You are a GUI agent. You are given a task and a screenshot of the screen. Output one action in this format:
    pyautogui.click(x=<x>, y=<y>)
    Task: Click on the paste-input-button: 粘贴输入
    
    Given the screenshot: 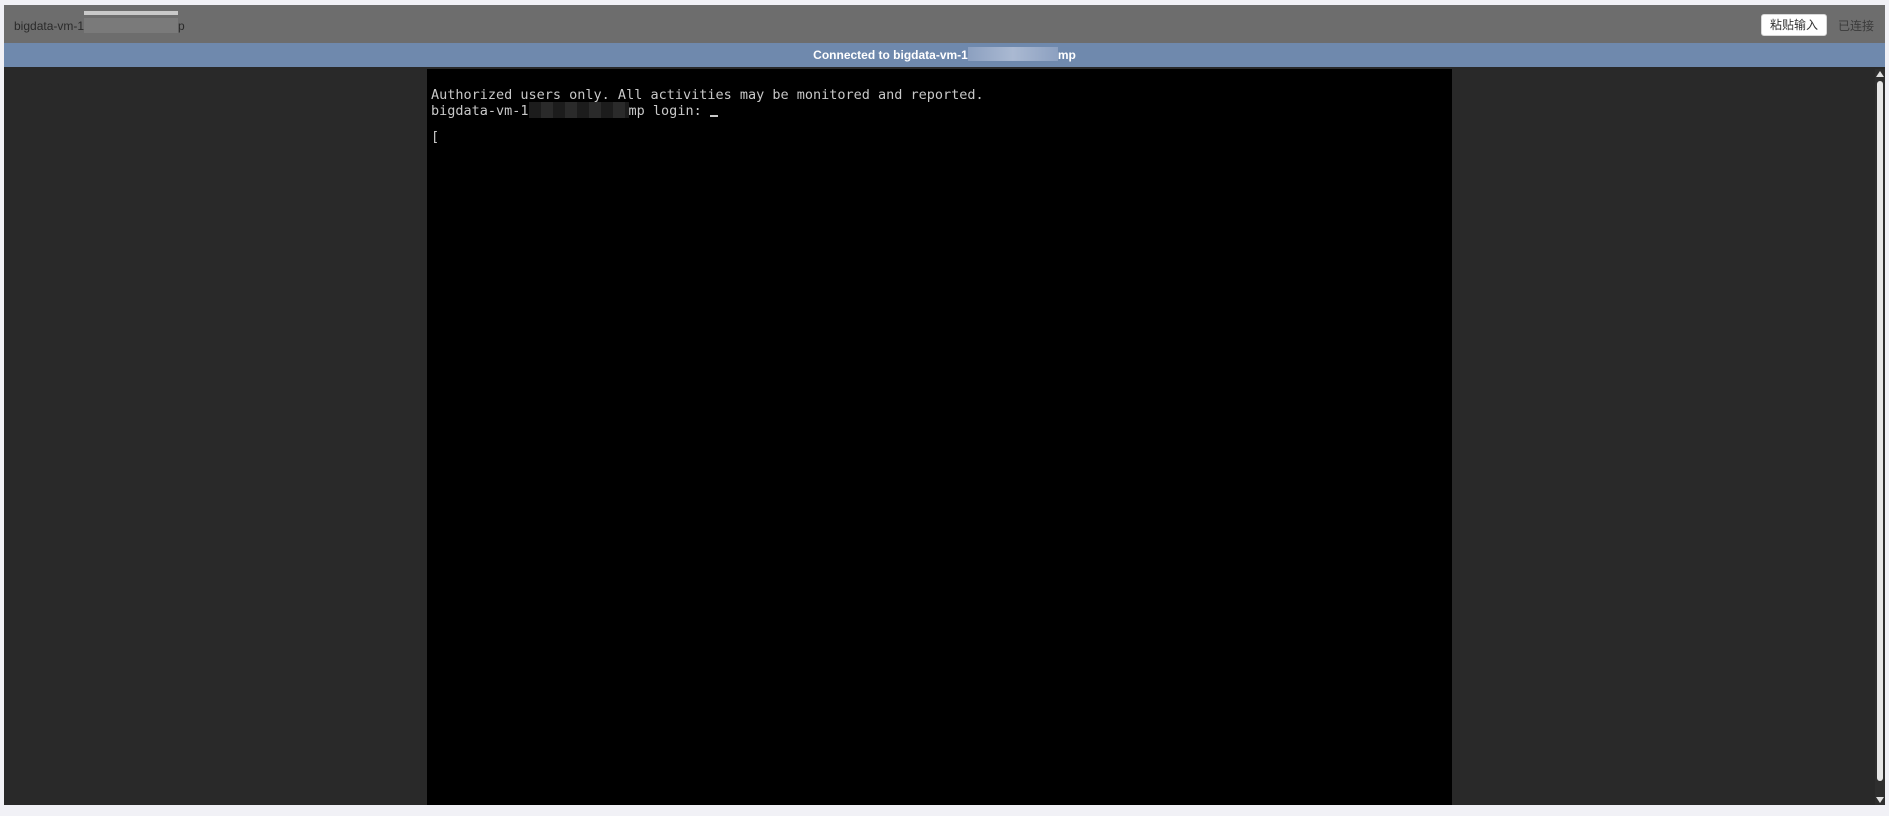 What is the action you would take?
    pyautogui.click(x=1794, y=25)
    